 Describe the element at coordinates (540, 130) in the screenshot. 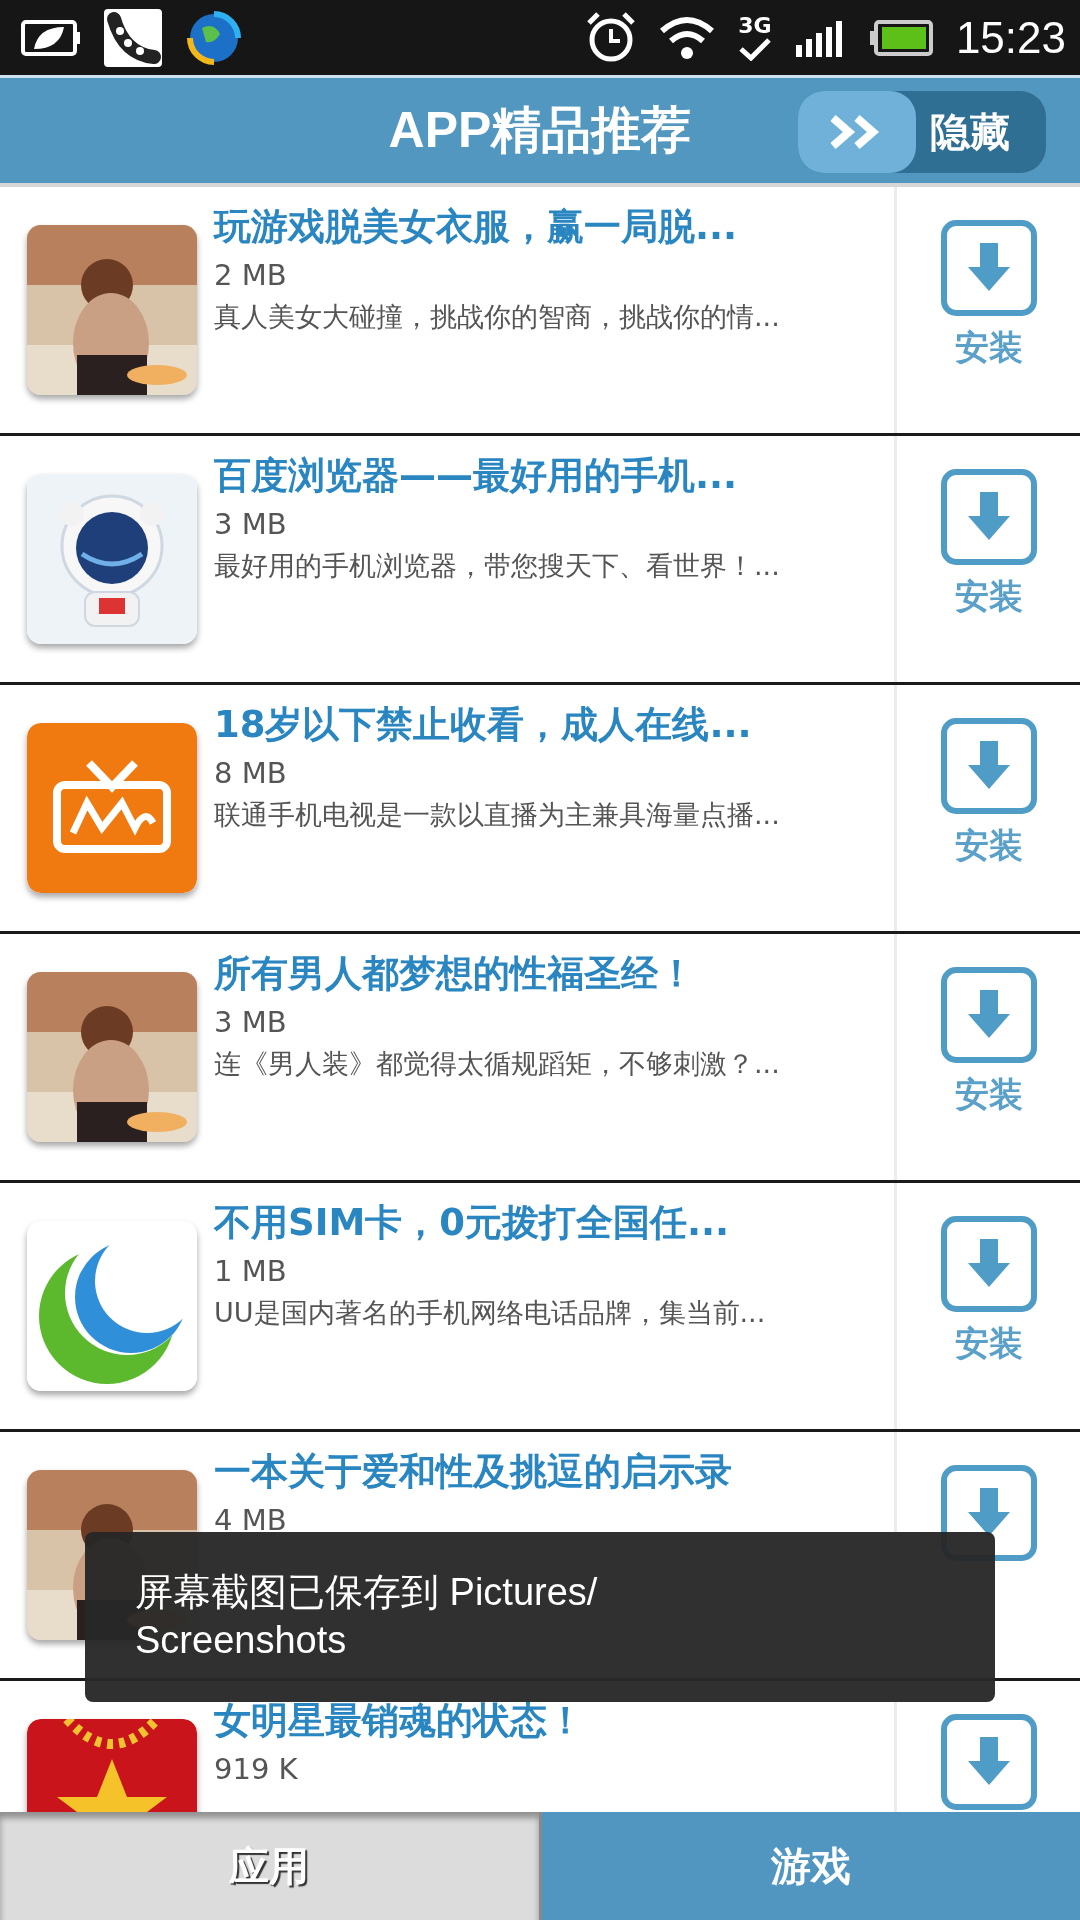

I see `page-title: APP精品推荐` at that location.